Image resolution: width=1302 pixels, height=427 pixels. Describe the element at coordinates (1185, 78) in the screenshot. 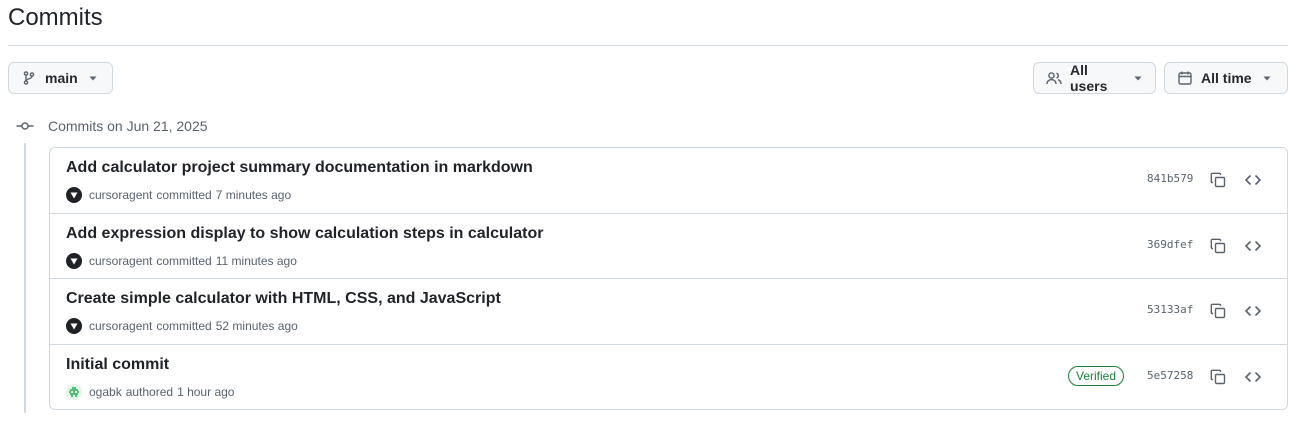

I see `calendar-icon` at that location.